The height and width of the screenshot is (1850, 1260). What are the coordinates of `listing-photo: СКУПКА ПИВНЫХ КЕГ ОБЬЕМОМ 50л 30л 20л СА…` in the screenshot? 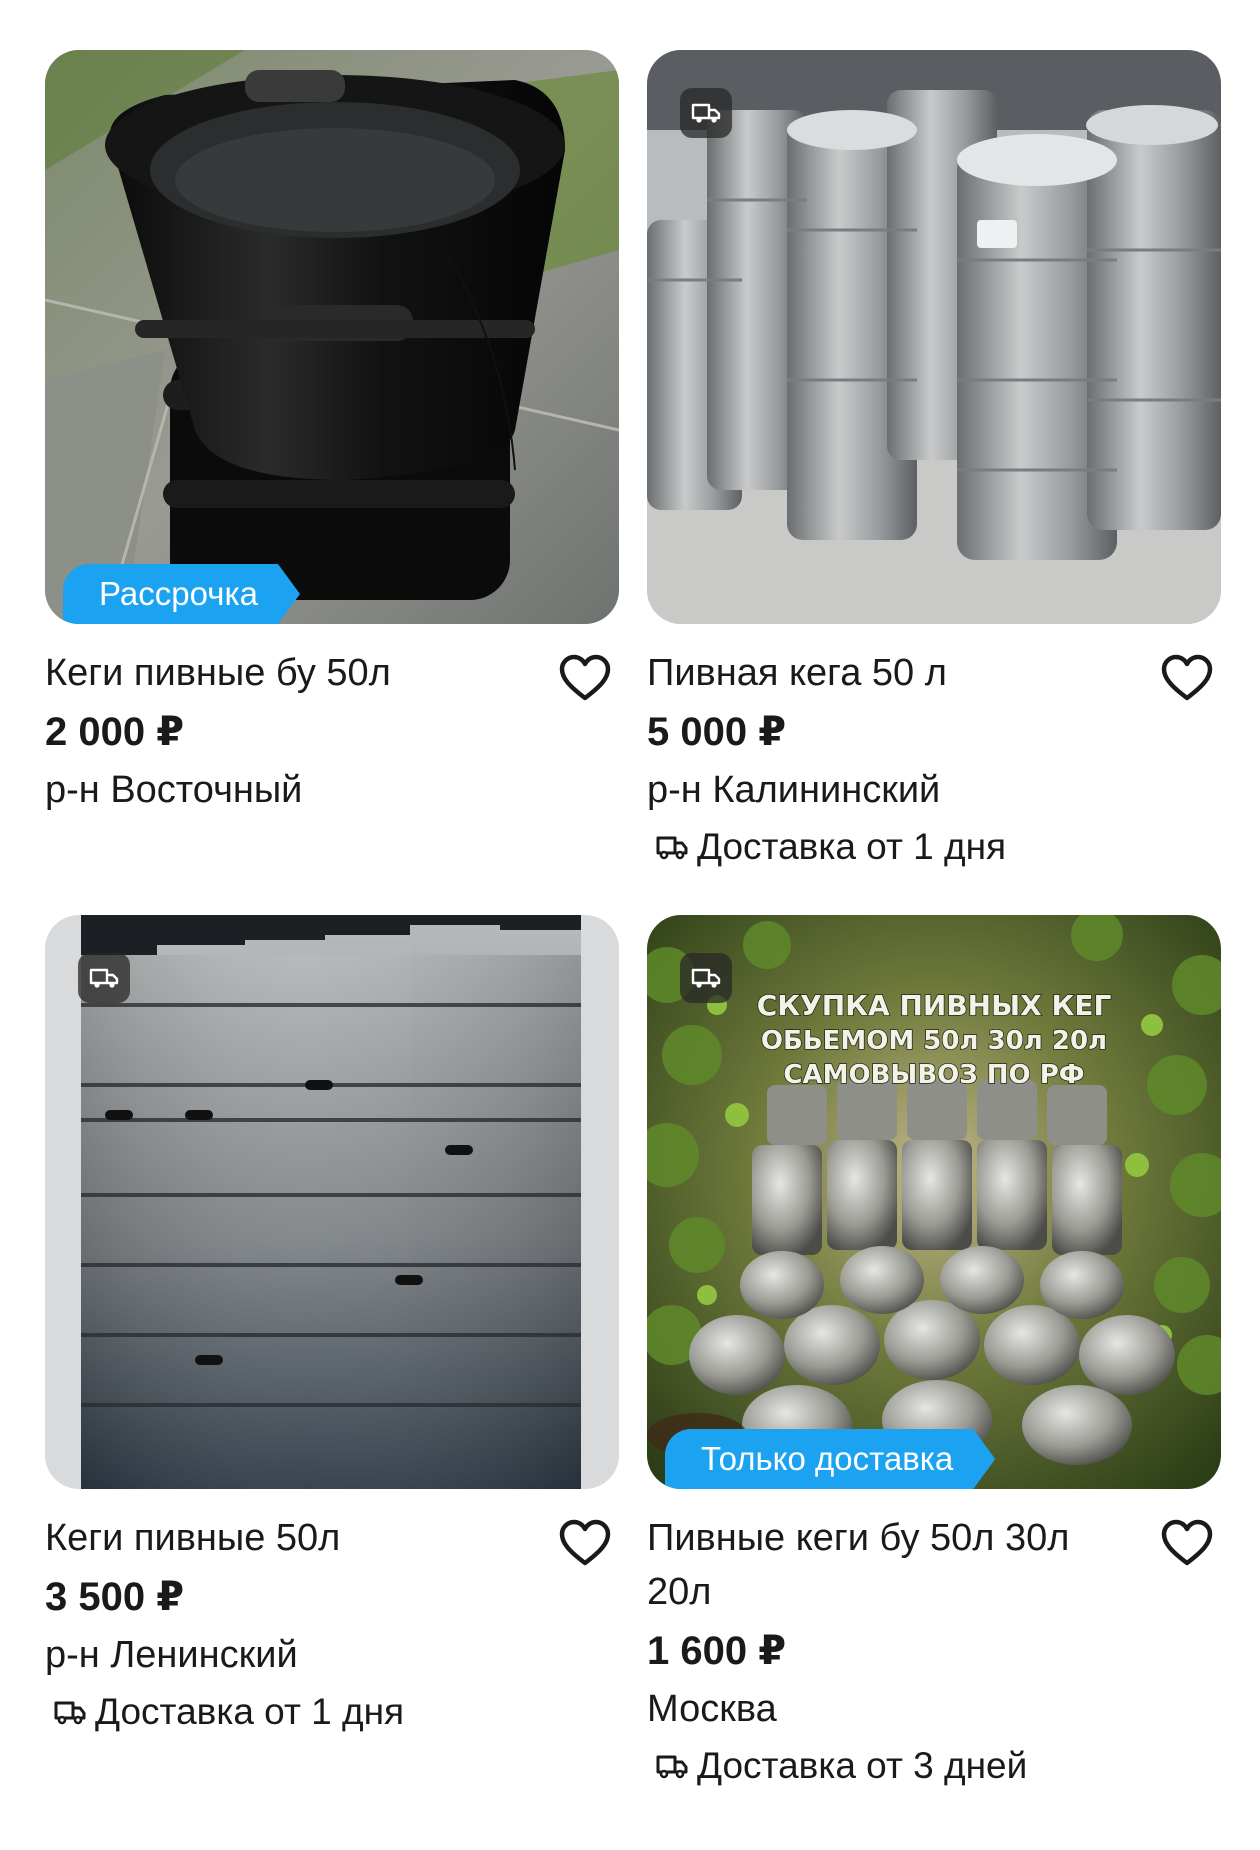 It's located at (934, 1202).